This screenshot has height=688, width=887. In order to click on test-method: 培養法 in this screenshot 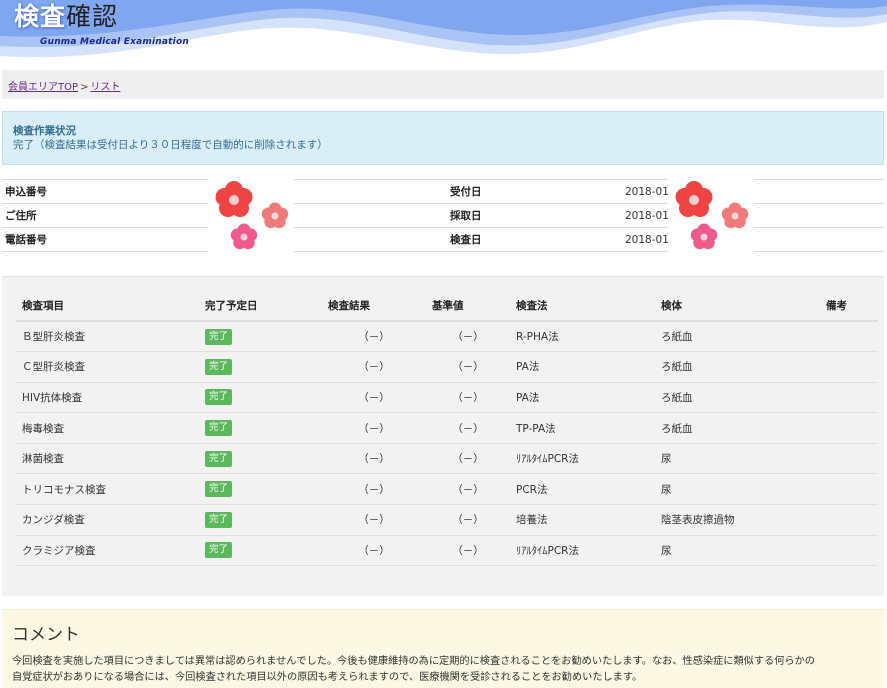, I will do `click(582, 520)`.